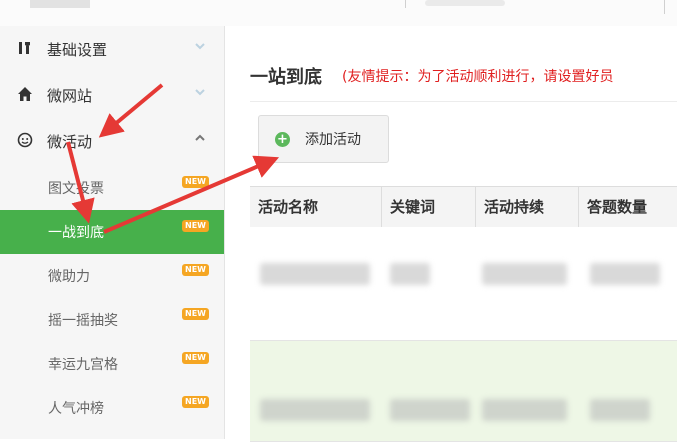 The height and width of the screenshot is (442, 677). I want to click on sidebar-item-label: 幸运九宫格, so click(83, 365).